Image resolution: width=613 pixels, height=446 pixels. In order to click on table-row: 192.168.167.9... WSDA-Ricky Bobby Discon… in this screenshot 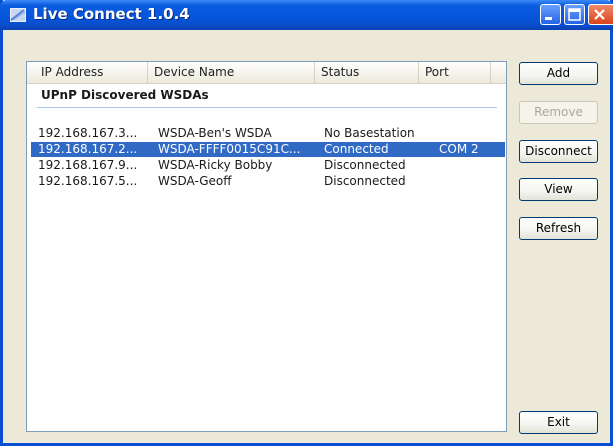, I will do `click(268, 165)`.